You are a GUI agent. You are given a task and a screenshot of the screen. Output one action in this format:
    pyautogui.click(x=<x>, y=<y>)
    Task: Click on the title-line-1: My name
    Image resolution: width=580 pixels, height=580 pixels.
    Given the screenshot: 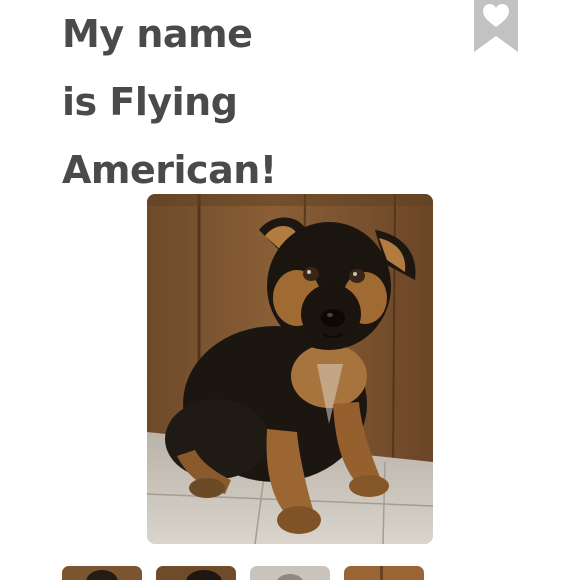 What is the action you would take?
    pyautogui.click(x=157, y=34)
    